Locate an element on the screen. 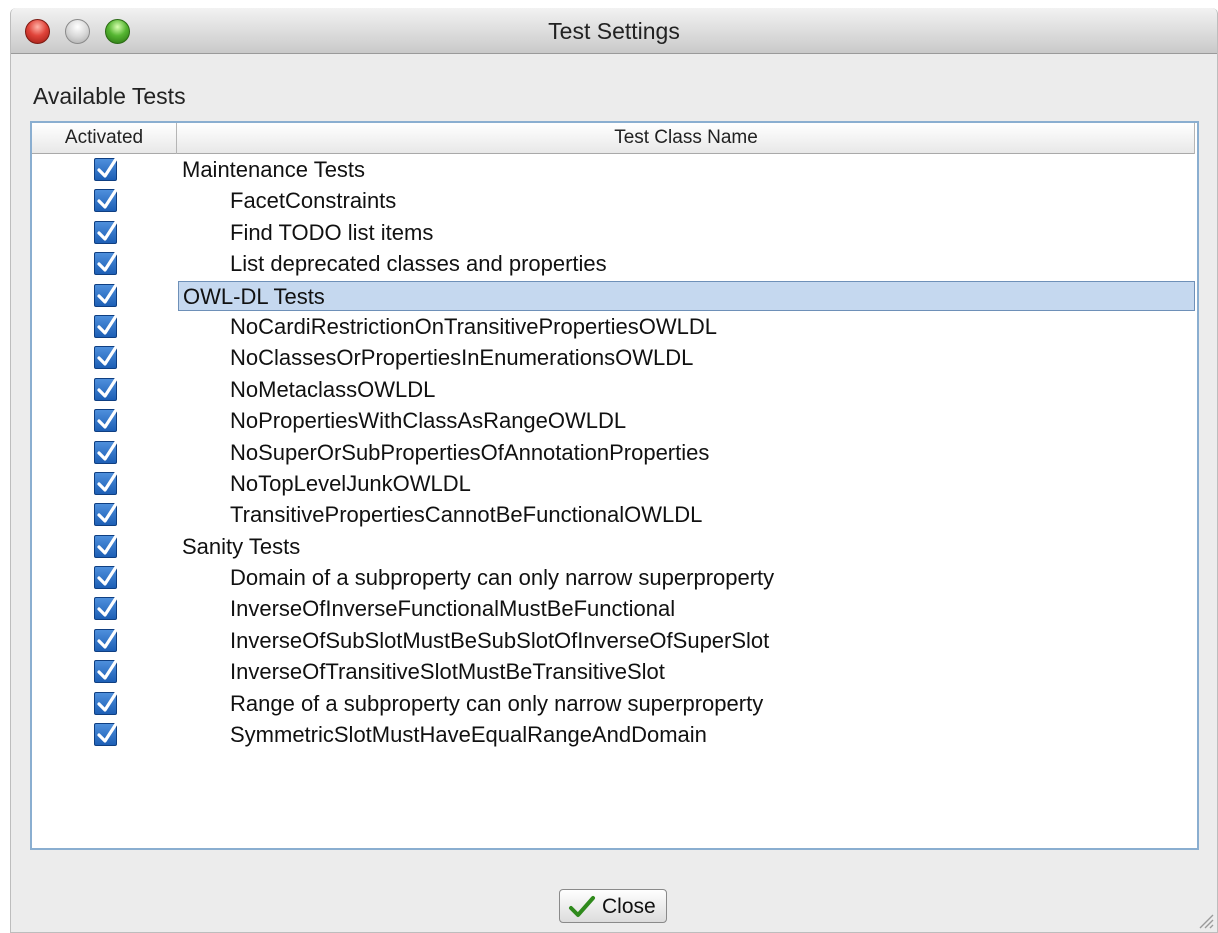 Image resolution: width=1218 pixels, height=933 pixels. available-tests-label: Available Tests is located at coordinates (109, 96).